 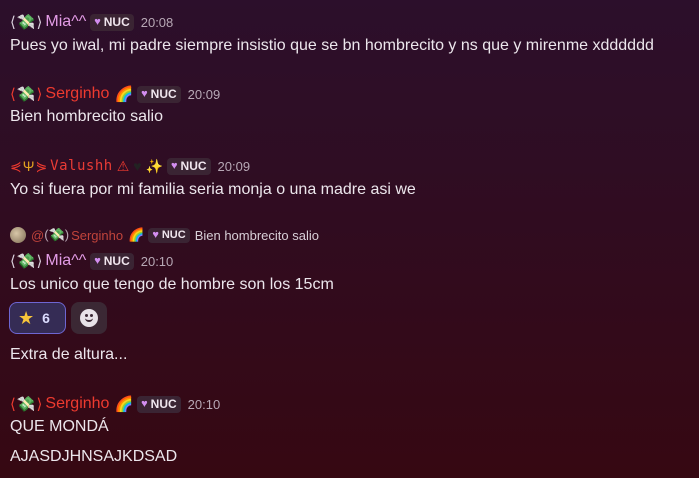 I want to click on message-header: ⟨💸⟩ Serginho 🌈 ♥ NUC 20:09, so click(x=115, y=94).